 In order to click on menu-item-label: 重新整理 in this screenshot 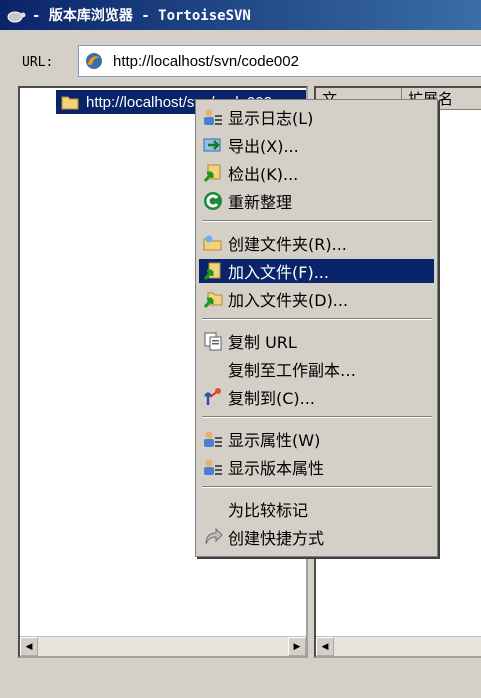, I will do `click(260, 202)`.